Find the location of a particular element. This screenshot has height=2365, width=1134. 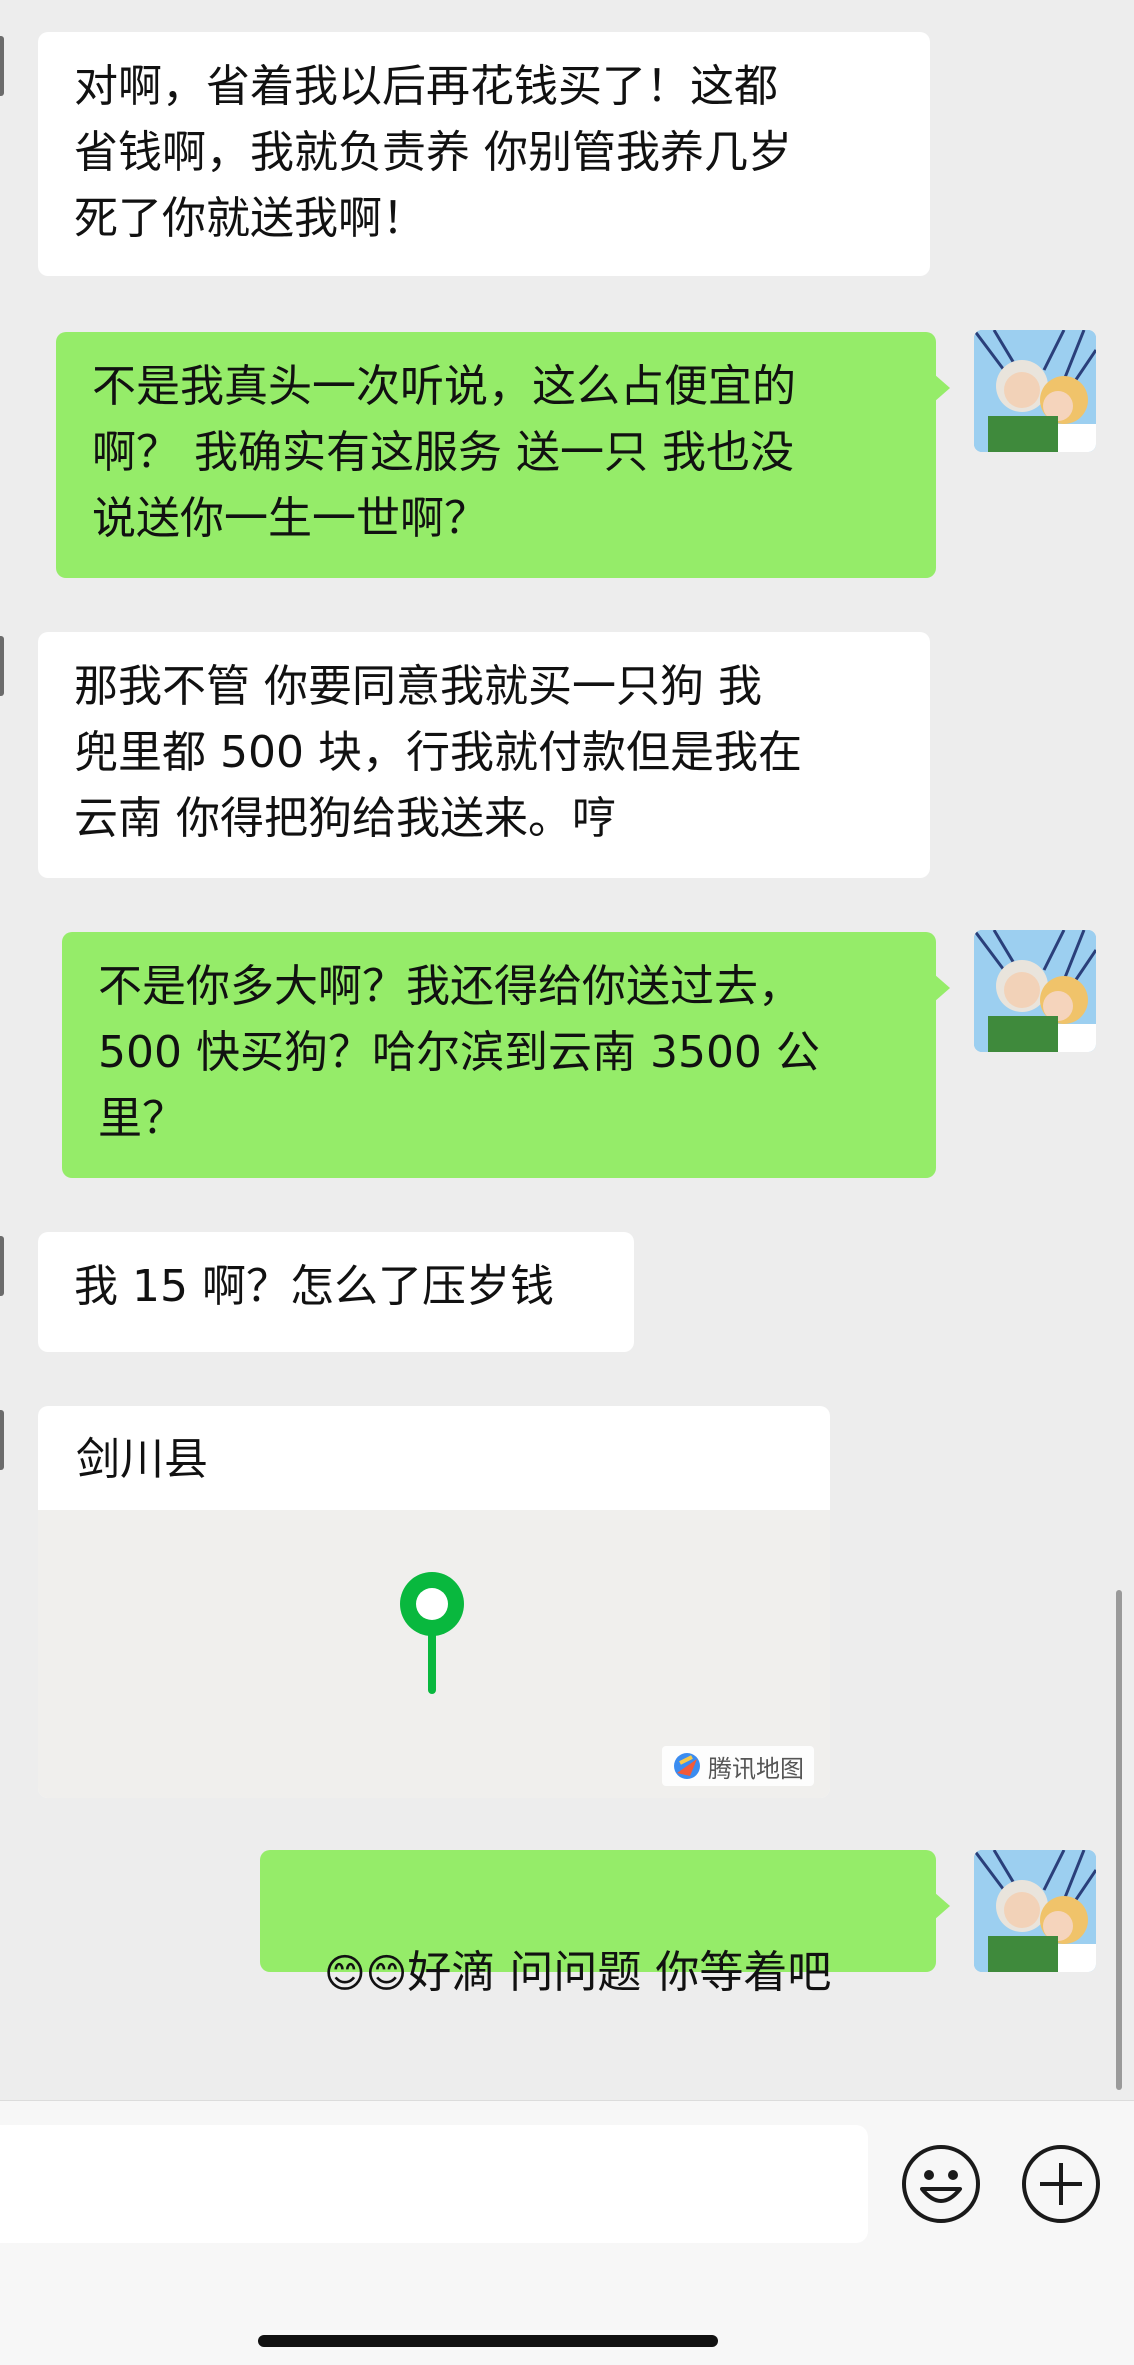

message-bubble-incoming: 我 15 啊？怎么了压岁钱 is located at coordinates (336, 1292).